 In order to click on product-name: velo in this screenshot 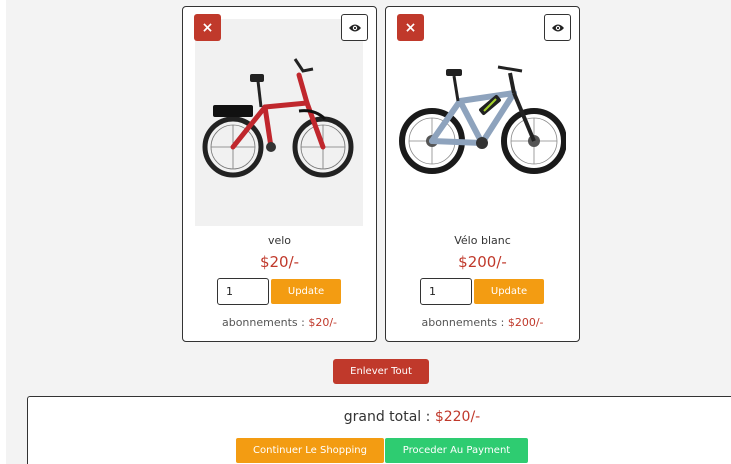, I will do `click(279, 240)`.